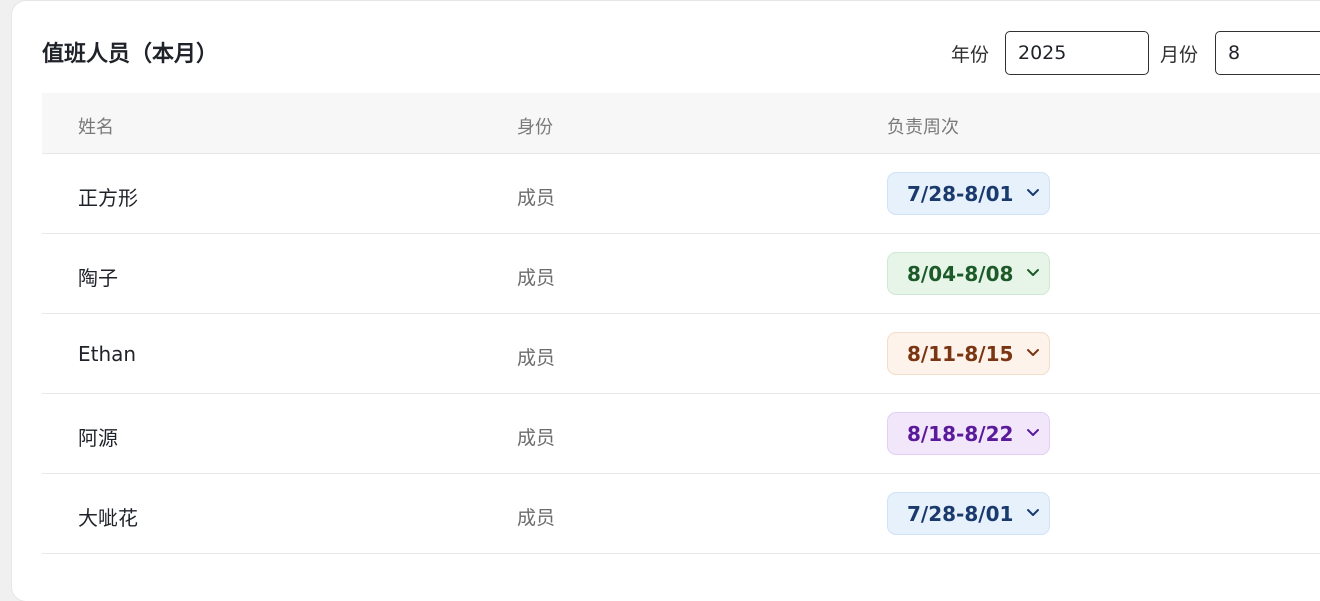 The width and height of the screenshot is (1320, 601). What do you see at coordinates (681, 123) in the screenshot?
I see `table-header: 姓名 身份 负责周次` at bounding box center [681, 123].